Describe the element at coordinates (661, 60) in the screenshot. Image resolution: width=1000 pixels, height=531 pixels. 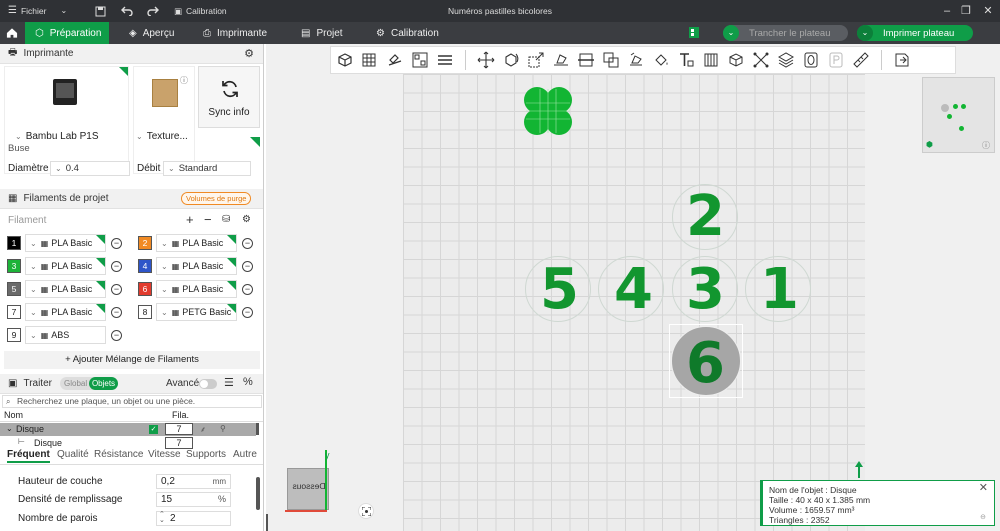
I see `color-paint-icon` at that location.